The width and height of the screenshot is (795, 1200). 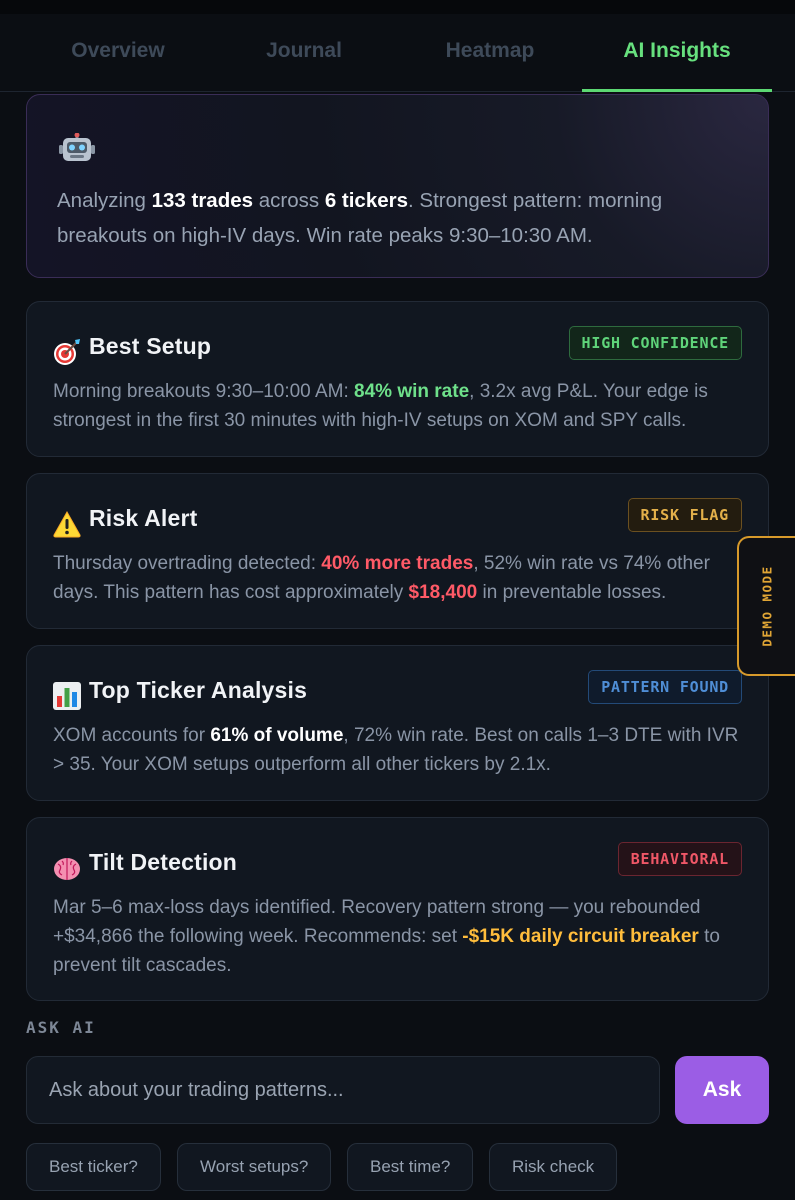 What do you see at coordinates (410, 1167) in the screenshot?
I see `suggestion-chip-best-time: Best time?` at bounding box center [410, 1167].